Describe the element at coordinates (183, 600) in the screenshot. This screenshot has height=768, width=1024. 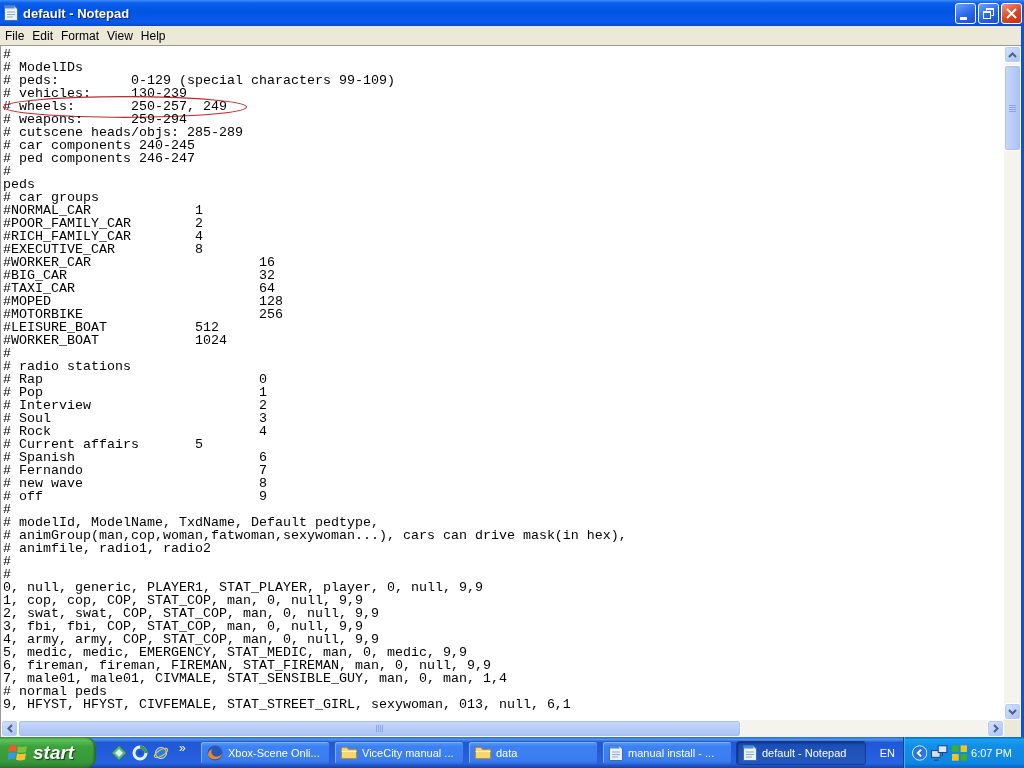
I see `text-line: 1, cop, cop, COP, STAT_COP, man, 0, null, 9,9` at that location.